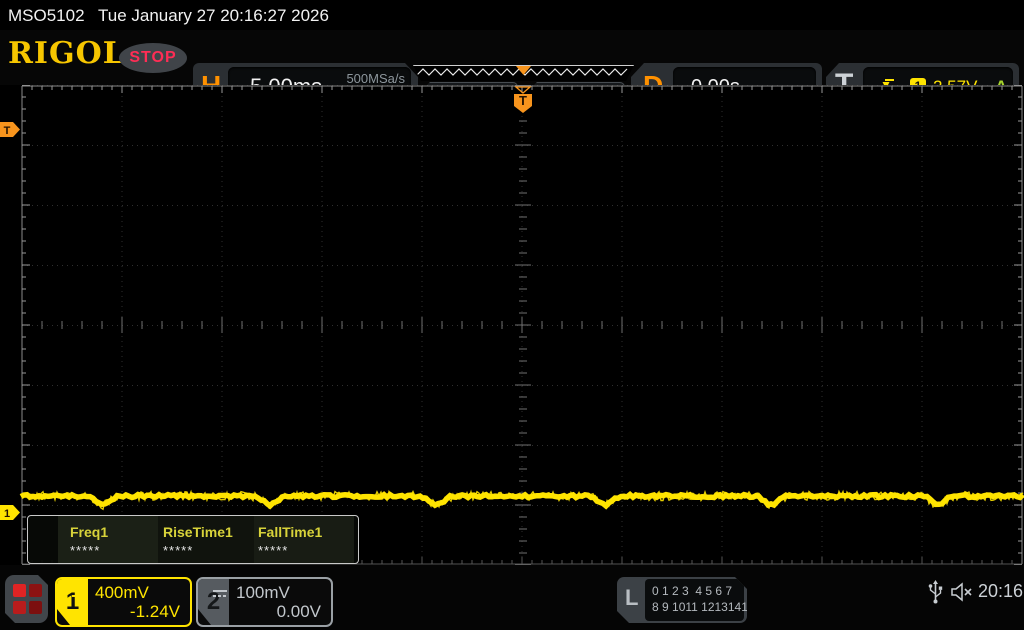  Describe the element at coordinates (198, 532) in the screenshot. I see `measurement-name: RiseTime1` at that location.